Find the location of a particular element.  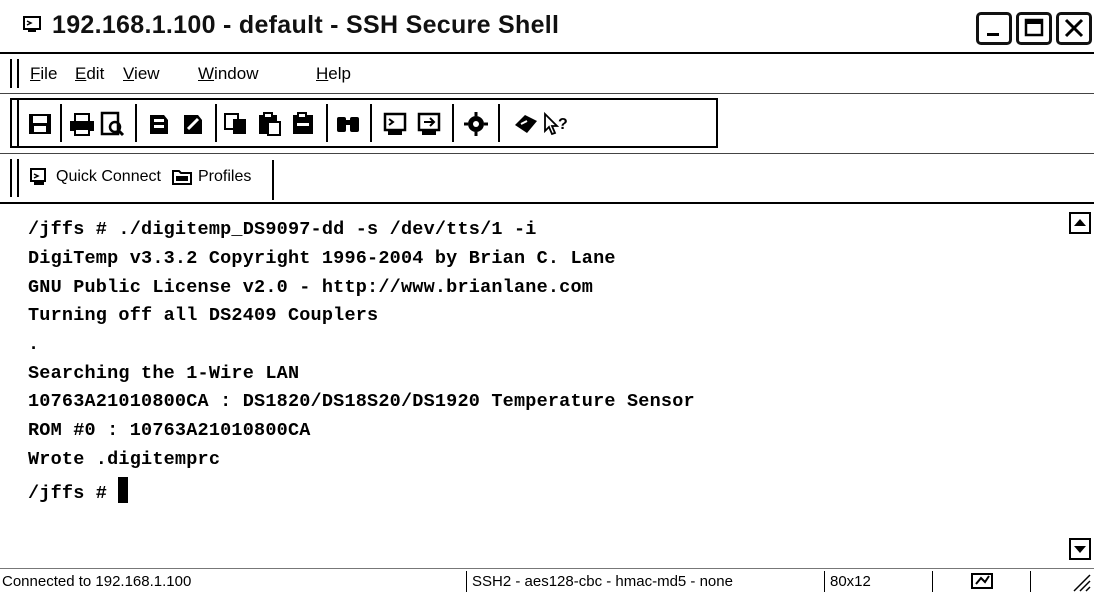

minimize-button is located at coordinates (994, 28).